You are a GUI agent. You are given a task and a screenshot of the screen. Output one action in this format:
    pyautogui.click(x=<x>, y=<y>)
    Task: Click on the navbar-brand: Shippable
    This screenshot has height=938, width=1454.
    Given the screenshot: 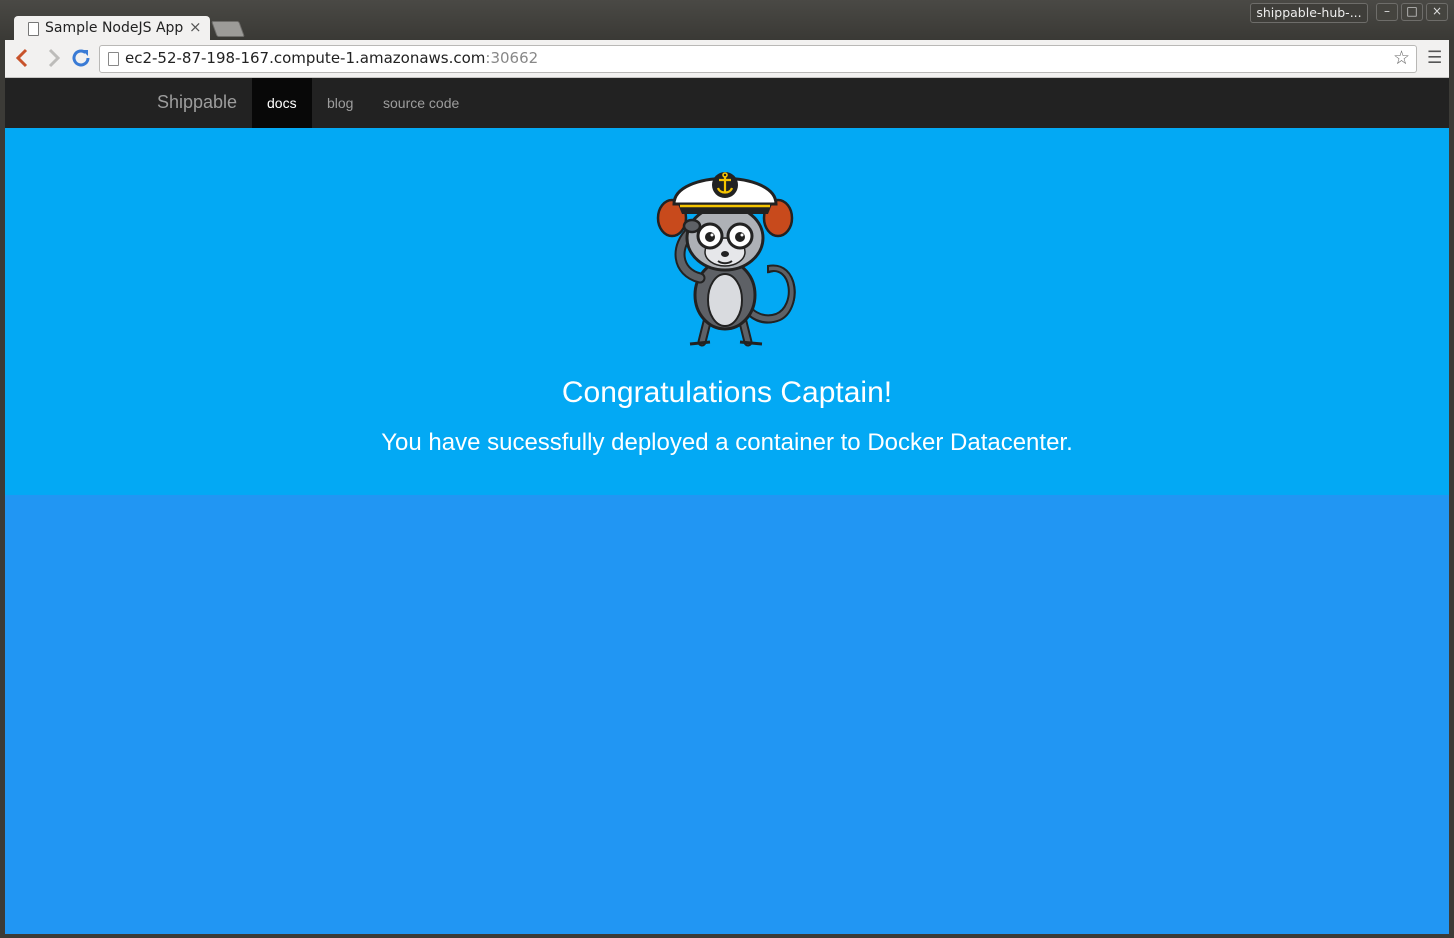 What is the action you would take?
    pyautogui.click(x=197, y=102)
    